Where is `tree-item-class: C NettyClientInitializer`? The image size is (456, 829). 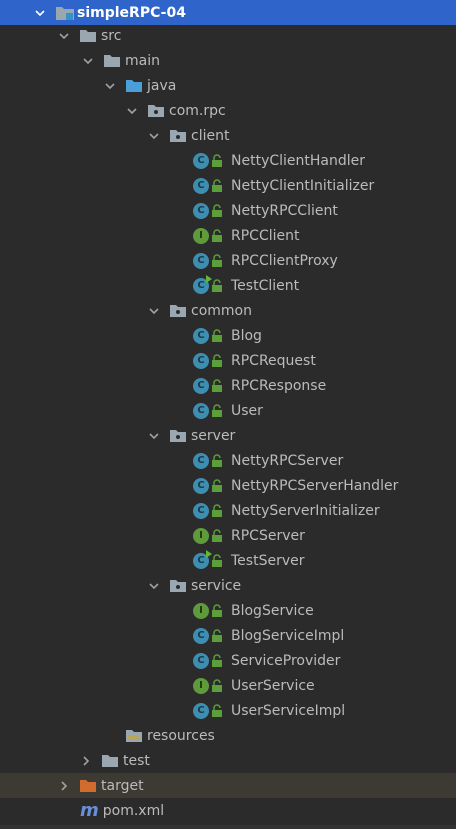 tree-item-class: C NettyClientInitializer is located at coordinates (228, 185).